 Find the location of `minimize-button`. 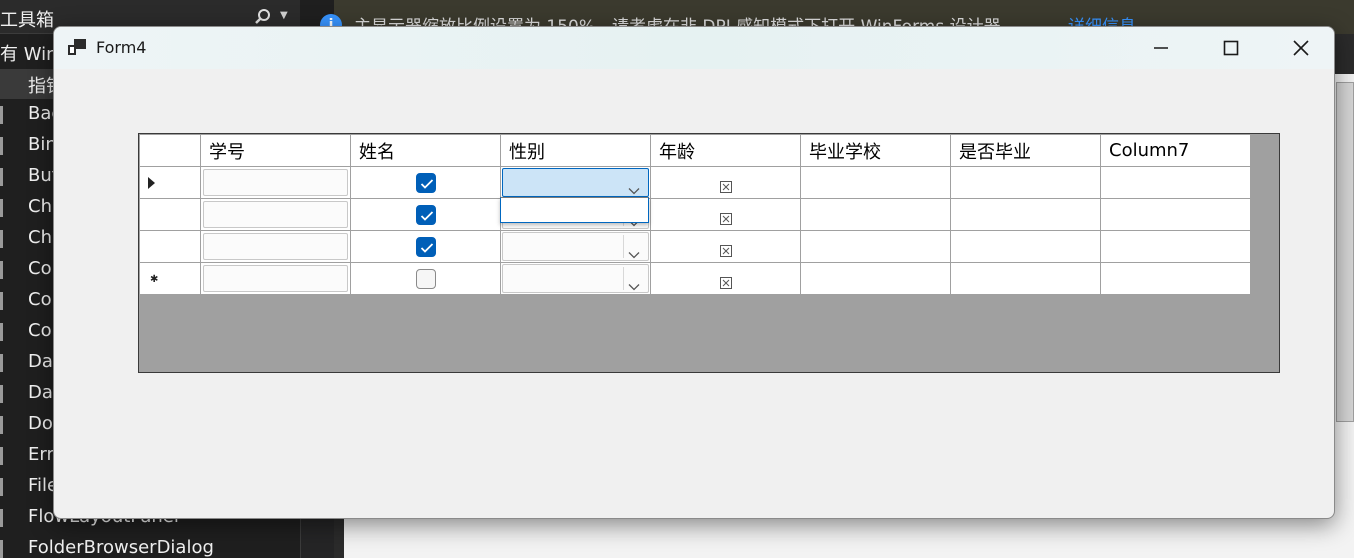

minimize-button is located at coordinates (1161, 48).